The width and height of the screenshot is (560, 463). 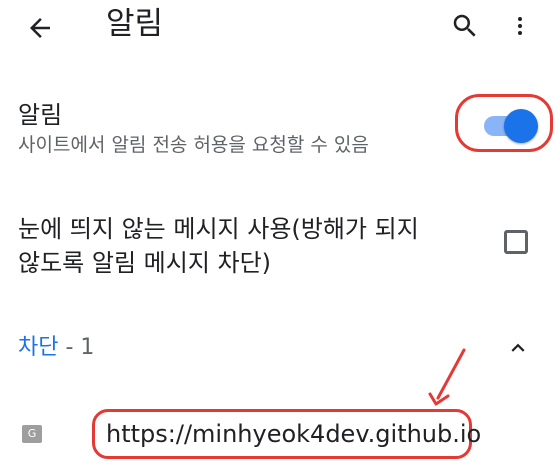 What do you see at coordinates (135, 24) in the screenshot?
I see `page-title: 알림` at bounding box center [135, 24].